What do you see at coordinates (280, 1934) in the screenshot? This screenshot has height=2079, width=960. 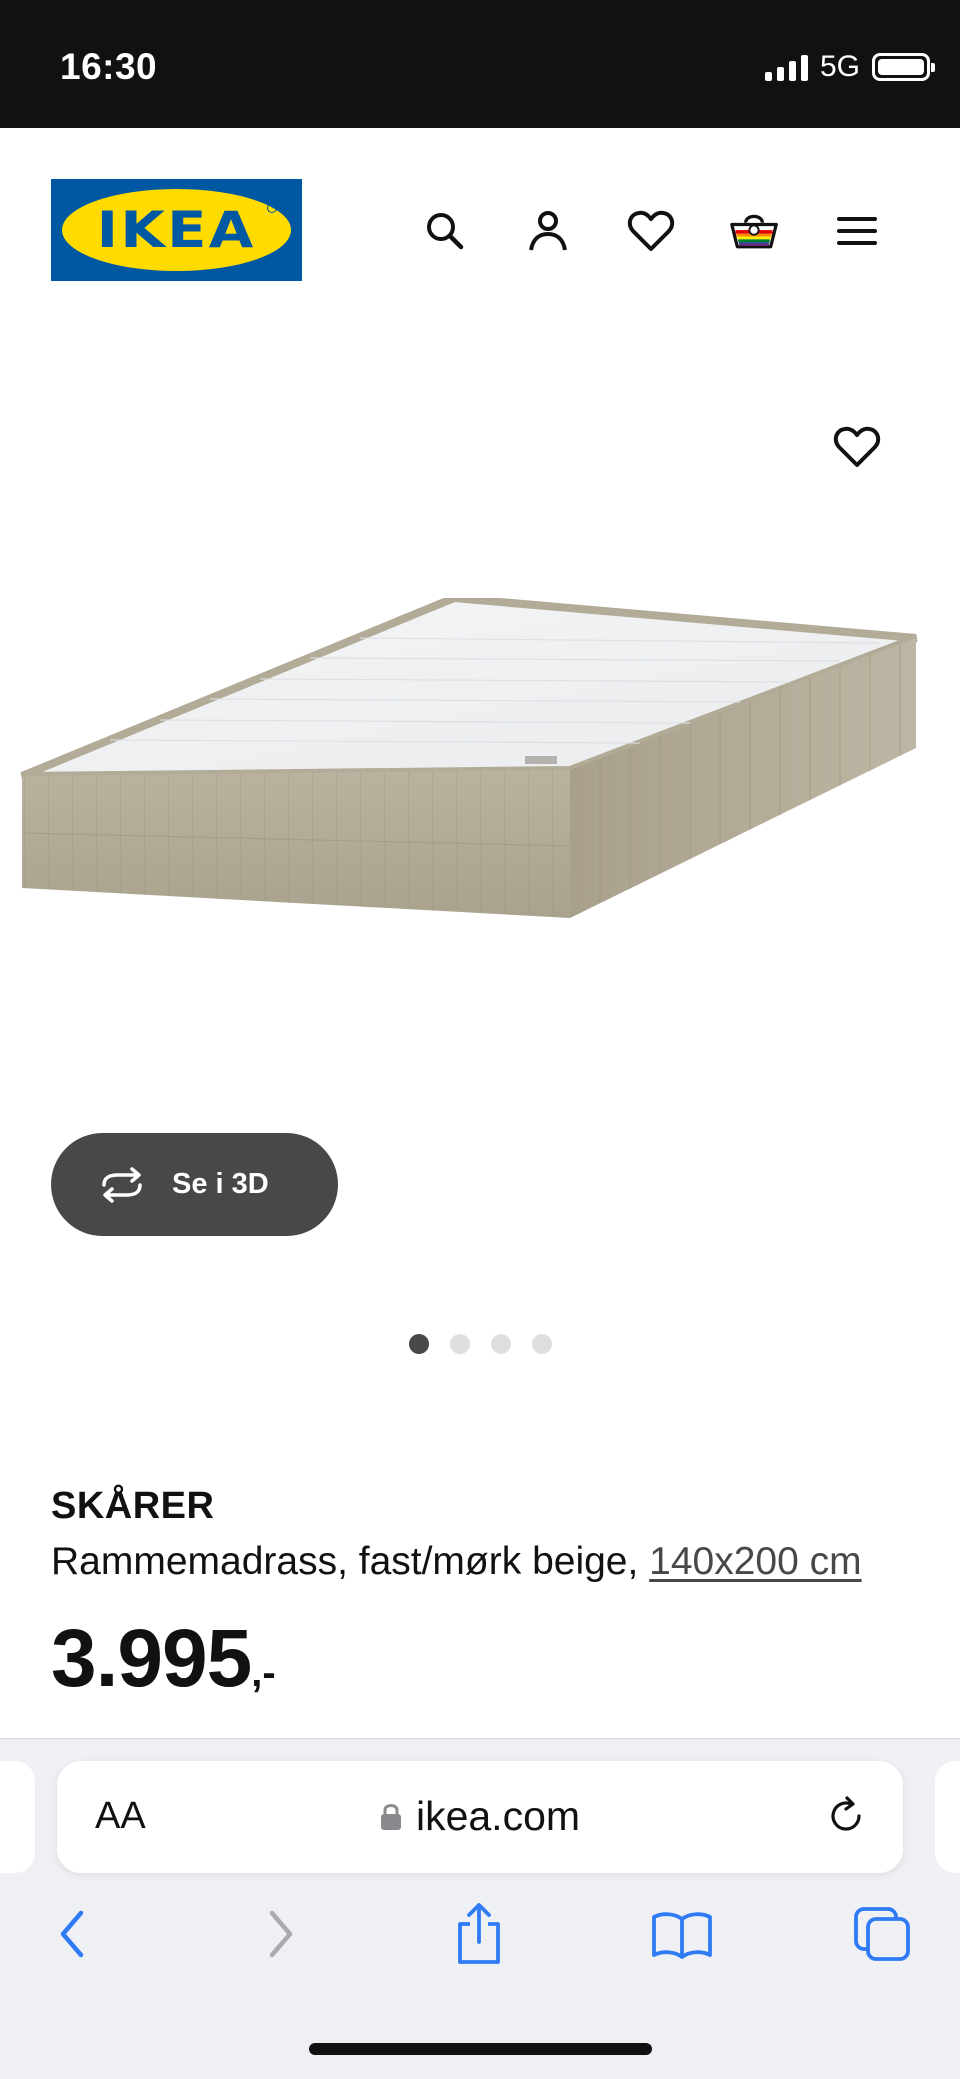 I see `forward-icon` at bounding box center [280, 1934].